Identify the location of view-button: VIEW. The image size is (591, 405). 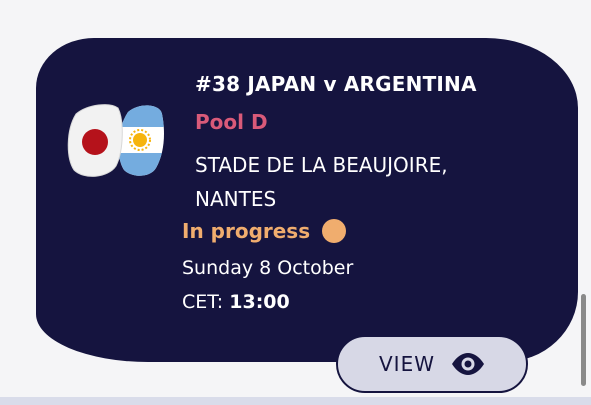
(432, 364).